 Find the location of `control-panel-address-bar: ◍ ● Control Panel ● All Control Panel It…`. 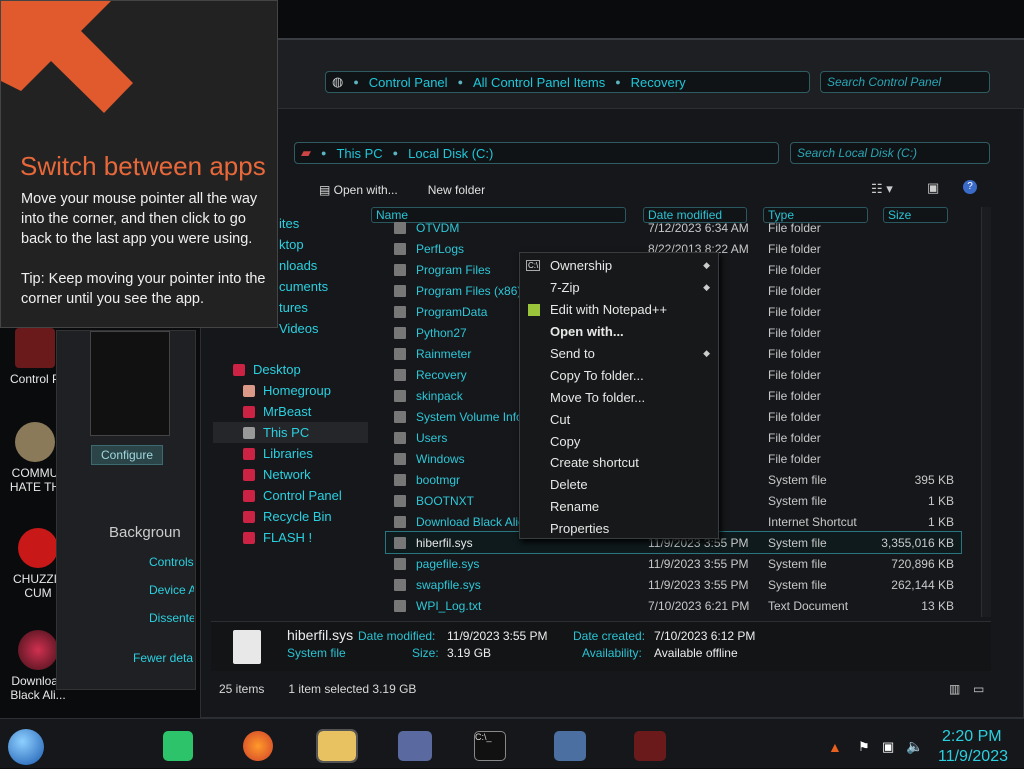

control-panel-address-bar: ◍ ● Control Panel ● All Control Panel It… is located at coordinates (567, 82).